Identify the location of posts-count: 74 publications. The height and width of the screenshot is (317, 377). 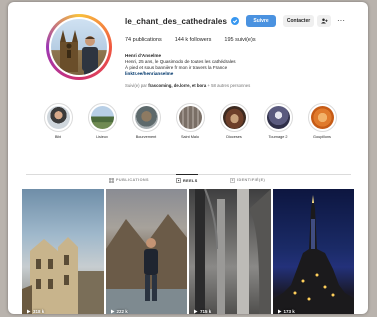
(143, 40).